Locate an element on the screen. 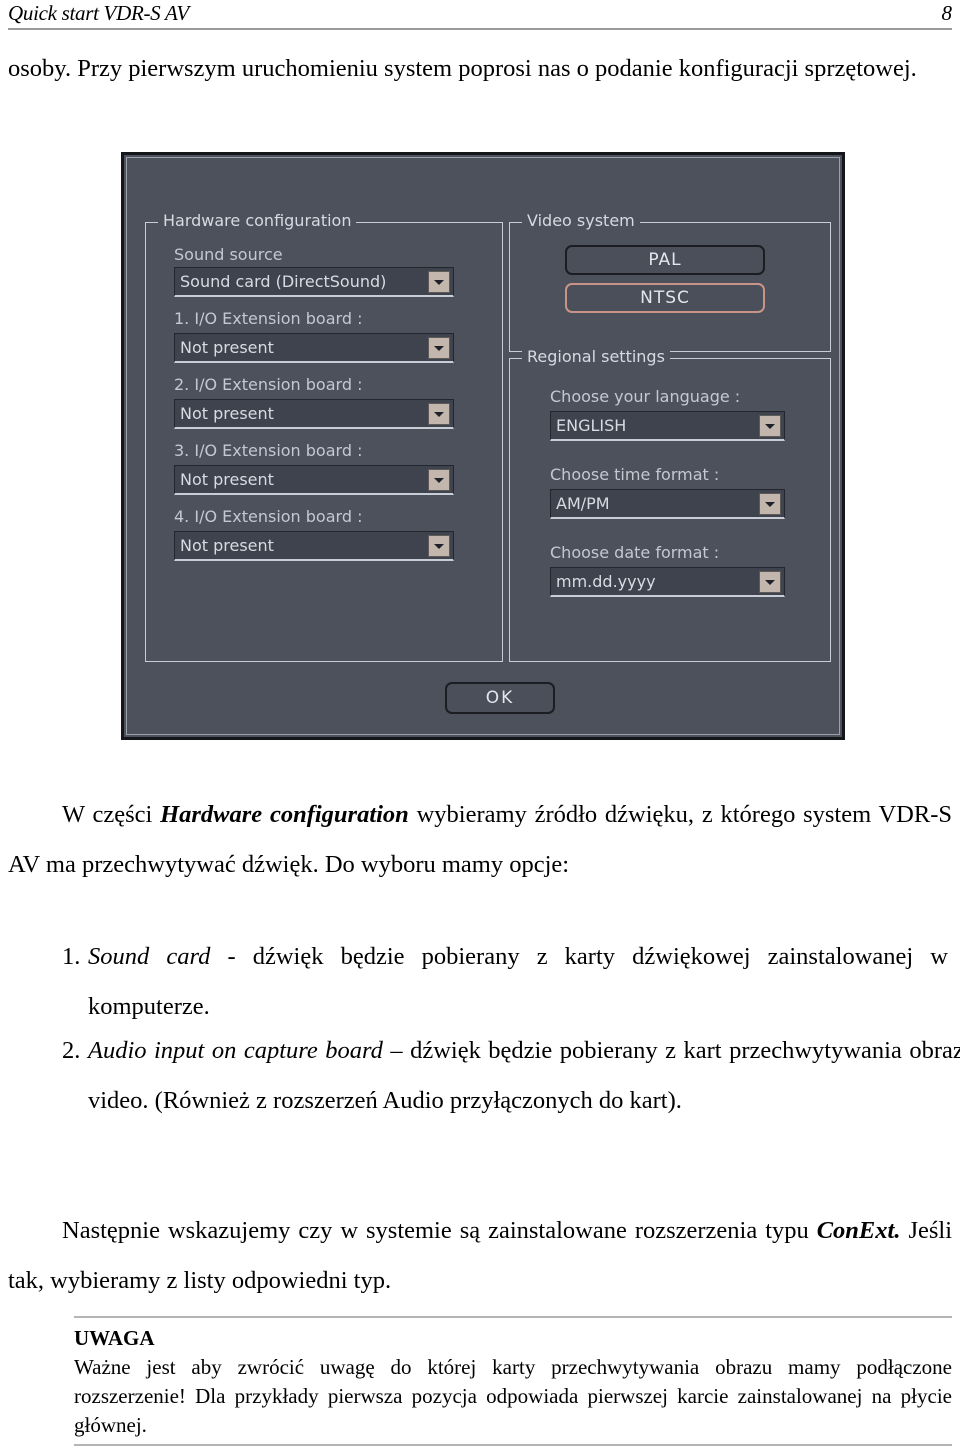 The width and height of the screenshot is (960, 1452). label-io-extension-board-1: 1. I/O Extension board : is located at coordinates (268, 318).